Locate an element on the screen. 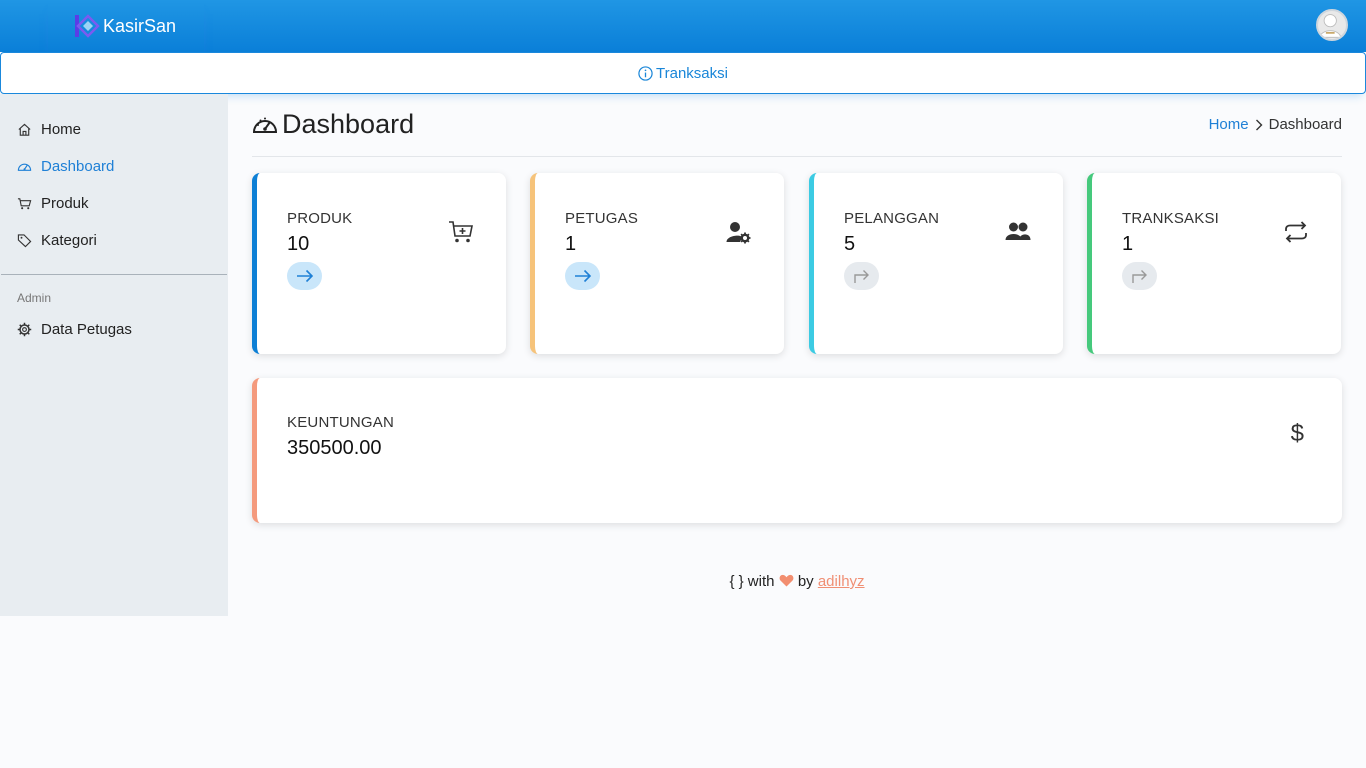 Image resolution: width=1366 pixels, height=768 pixels. sidebar-item-dashboard: Dashboard is located at coordinates (114, 166).